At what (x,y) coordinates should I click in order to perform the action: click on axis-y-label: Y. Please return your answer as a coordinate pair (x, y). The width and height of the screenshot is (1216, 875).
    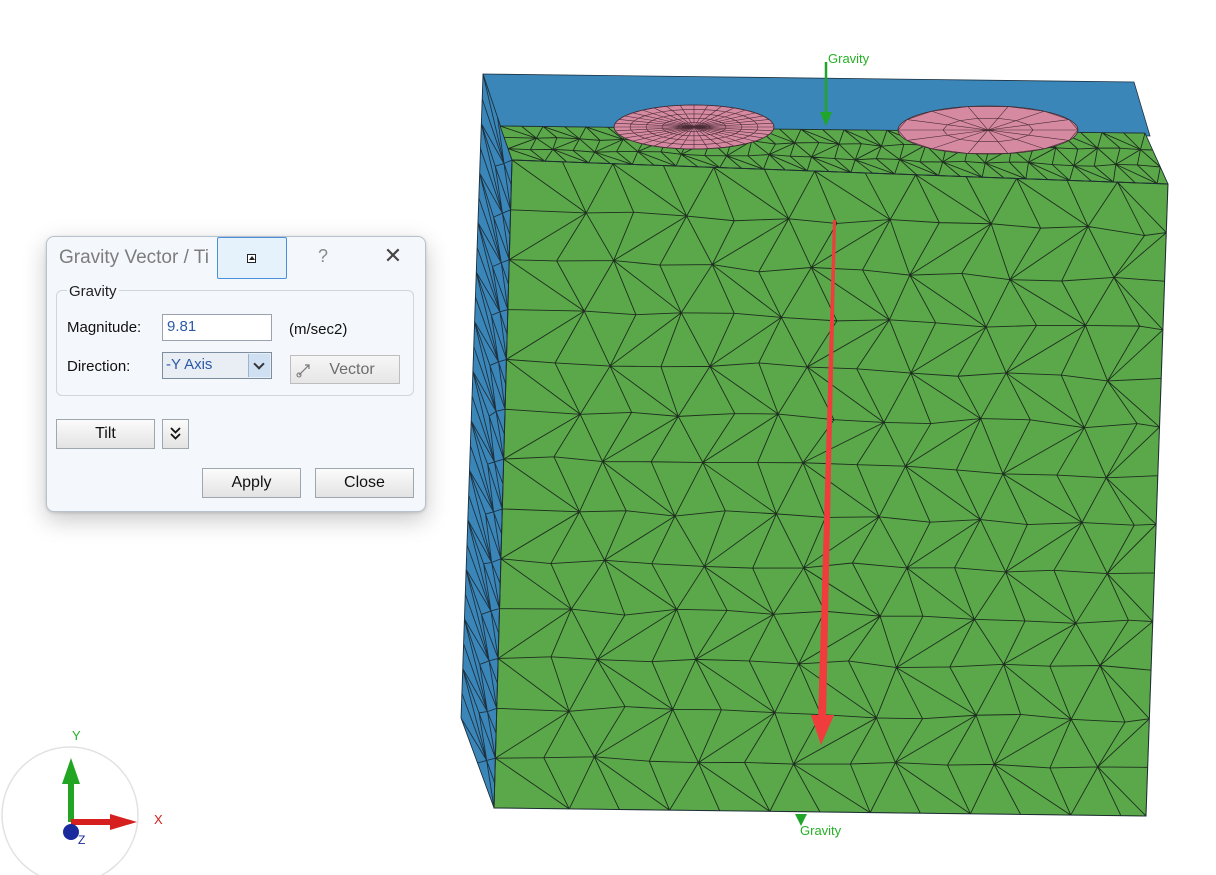
    Looking at the image, I should click on (76, 735).